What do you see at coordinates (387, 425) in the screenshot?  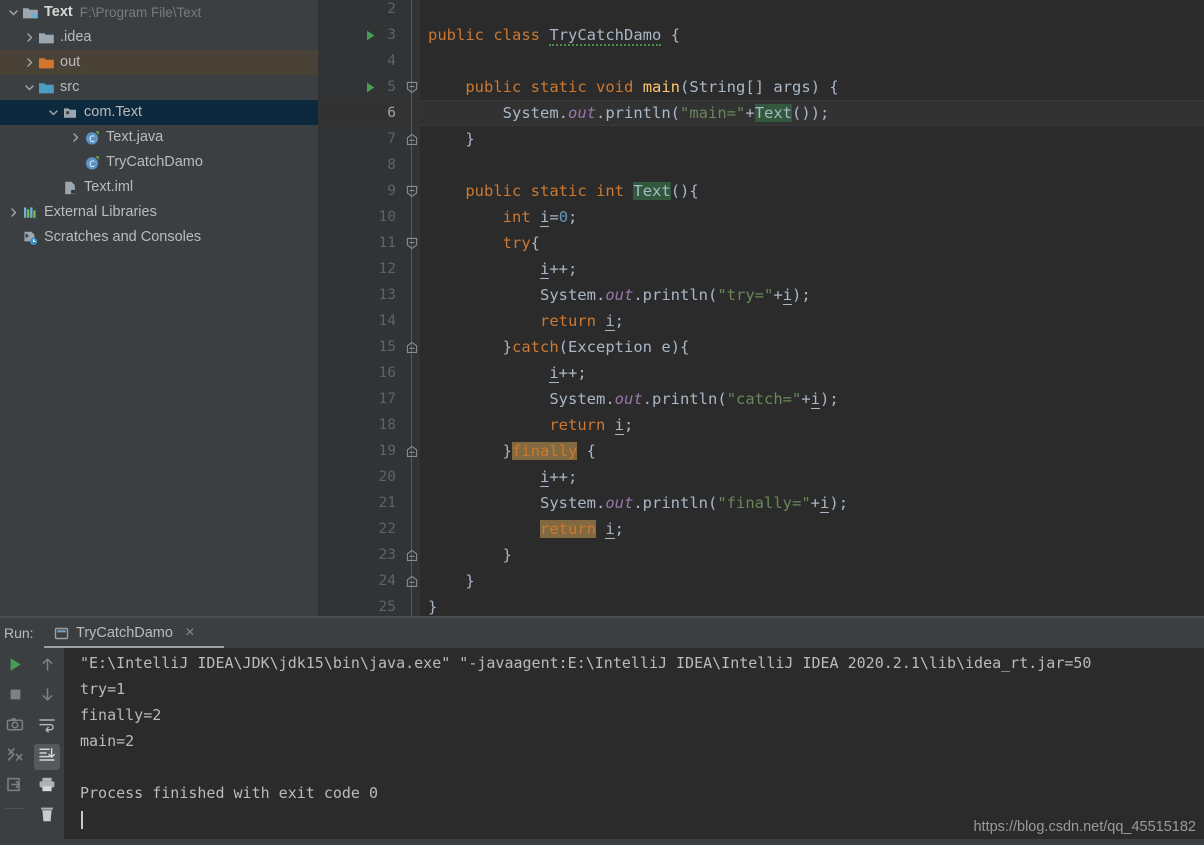 I see `line-number: 18` at bounding box center [387, 425].